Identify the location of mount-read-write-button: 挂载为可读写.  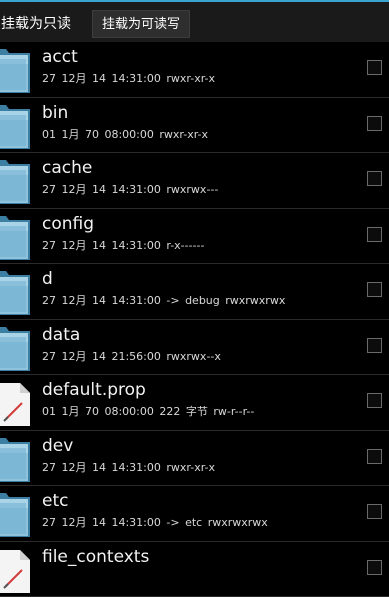
(141, 24).